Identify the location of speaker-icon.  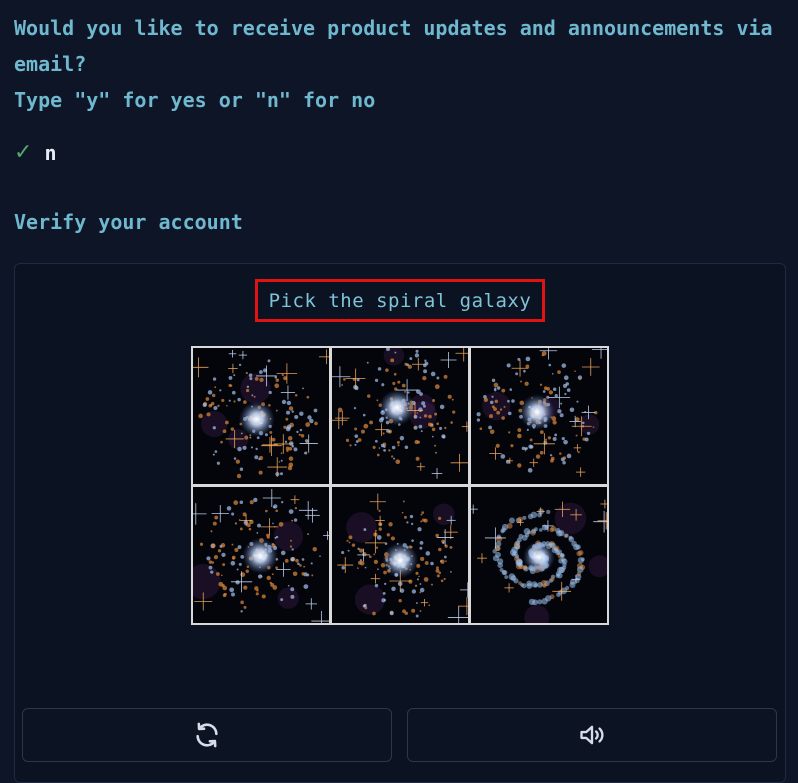
(592, 735).